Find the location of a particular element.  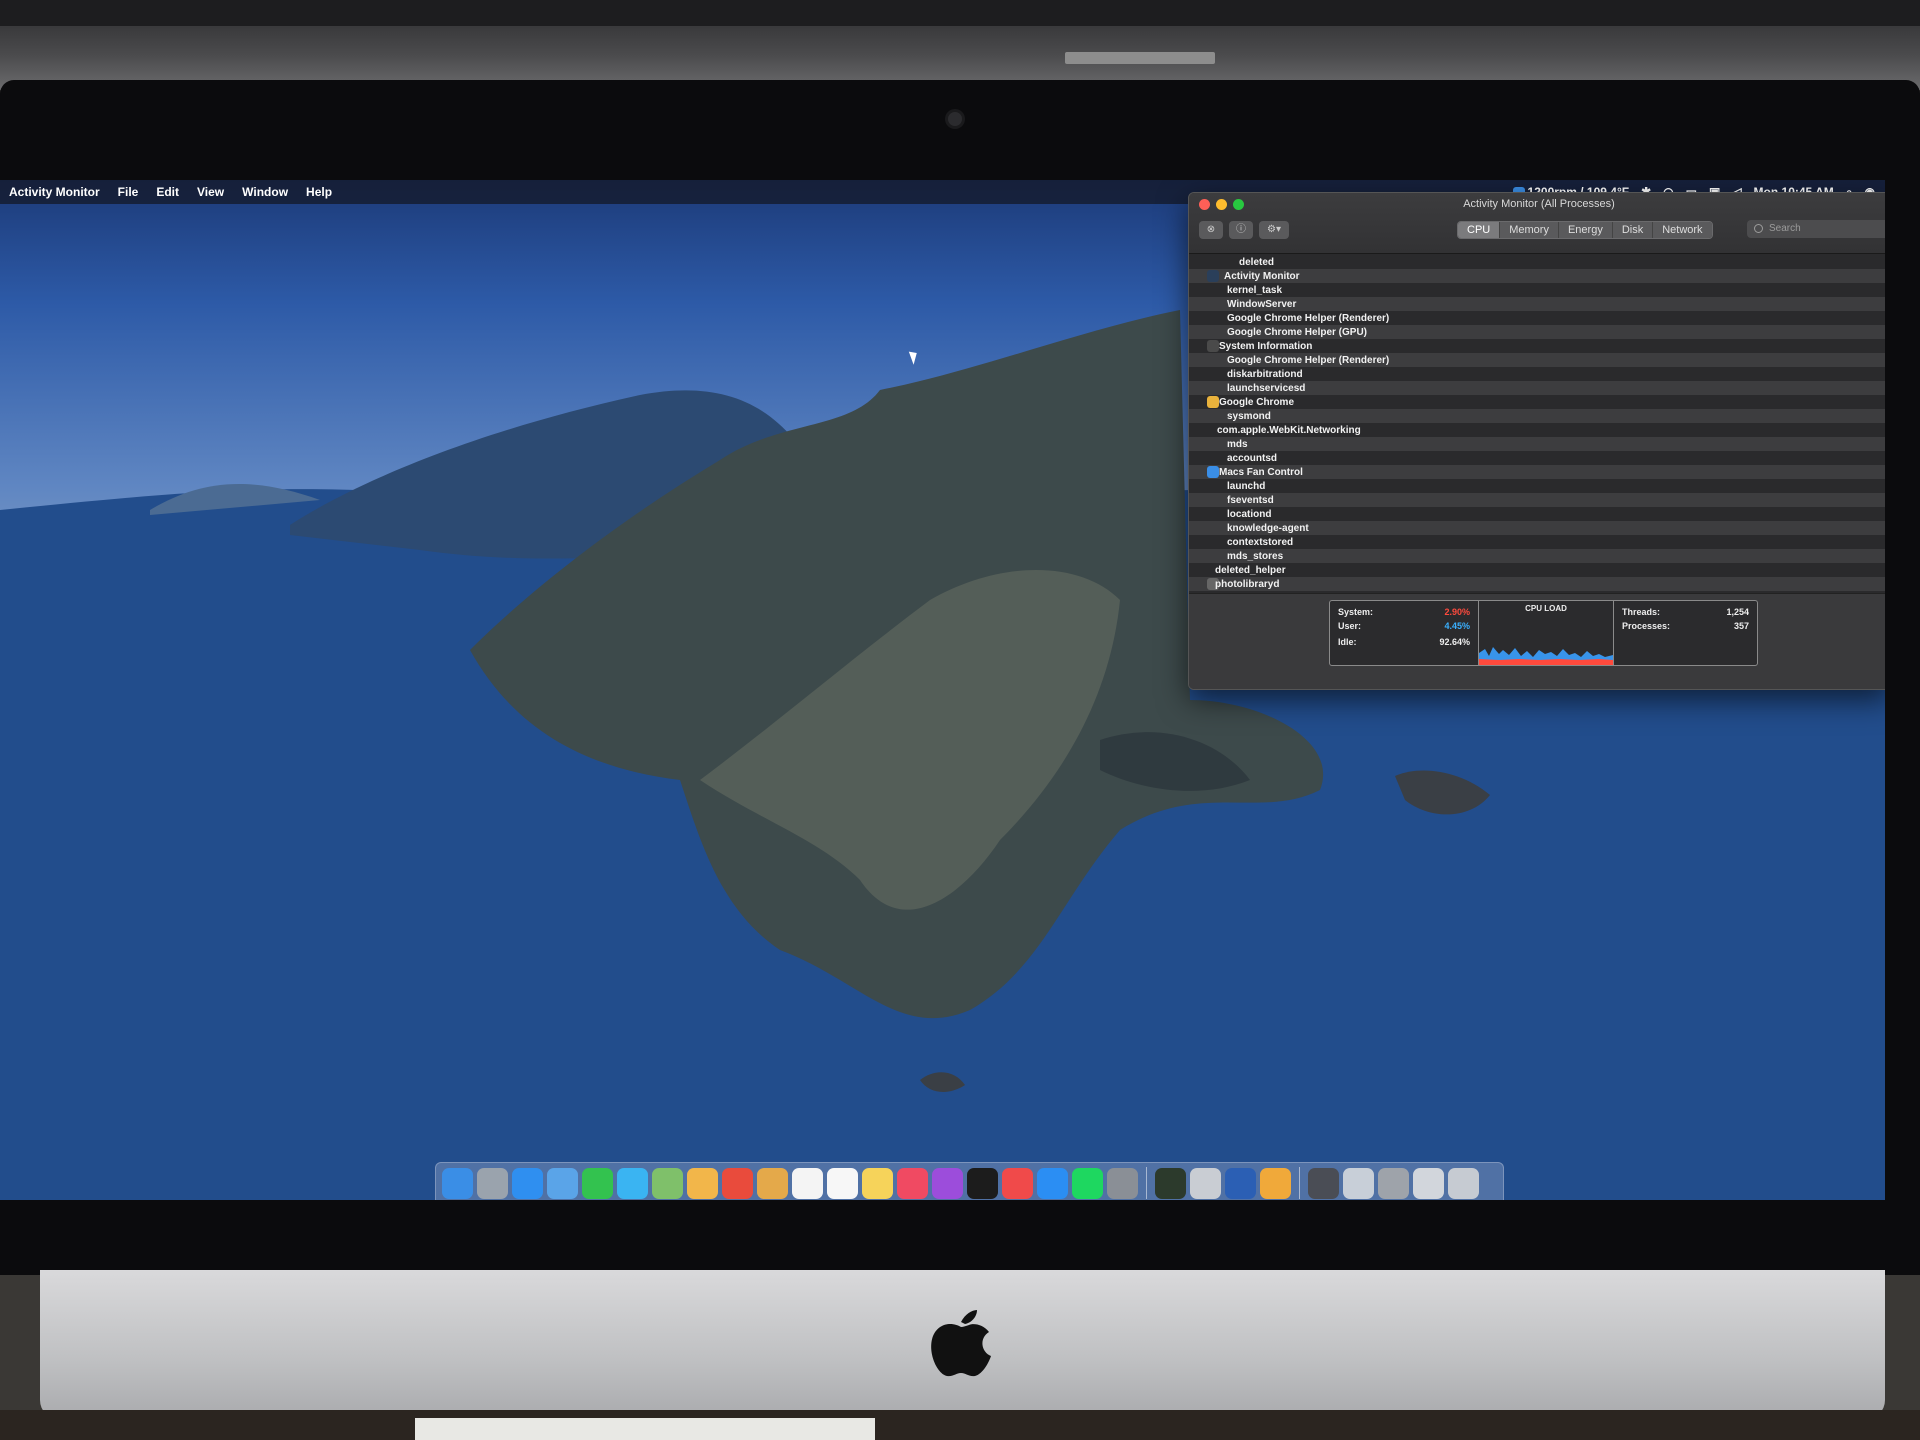

dock is located at coordinates (969, 1181).